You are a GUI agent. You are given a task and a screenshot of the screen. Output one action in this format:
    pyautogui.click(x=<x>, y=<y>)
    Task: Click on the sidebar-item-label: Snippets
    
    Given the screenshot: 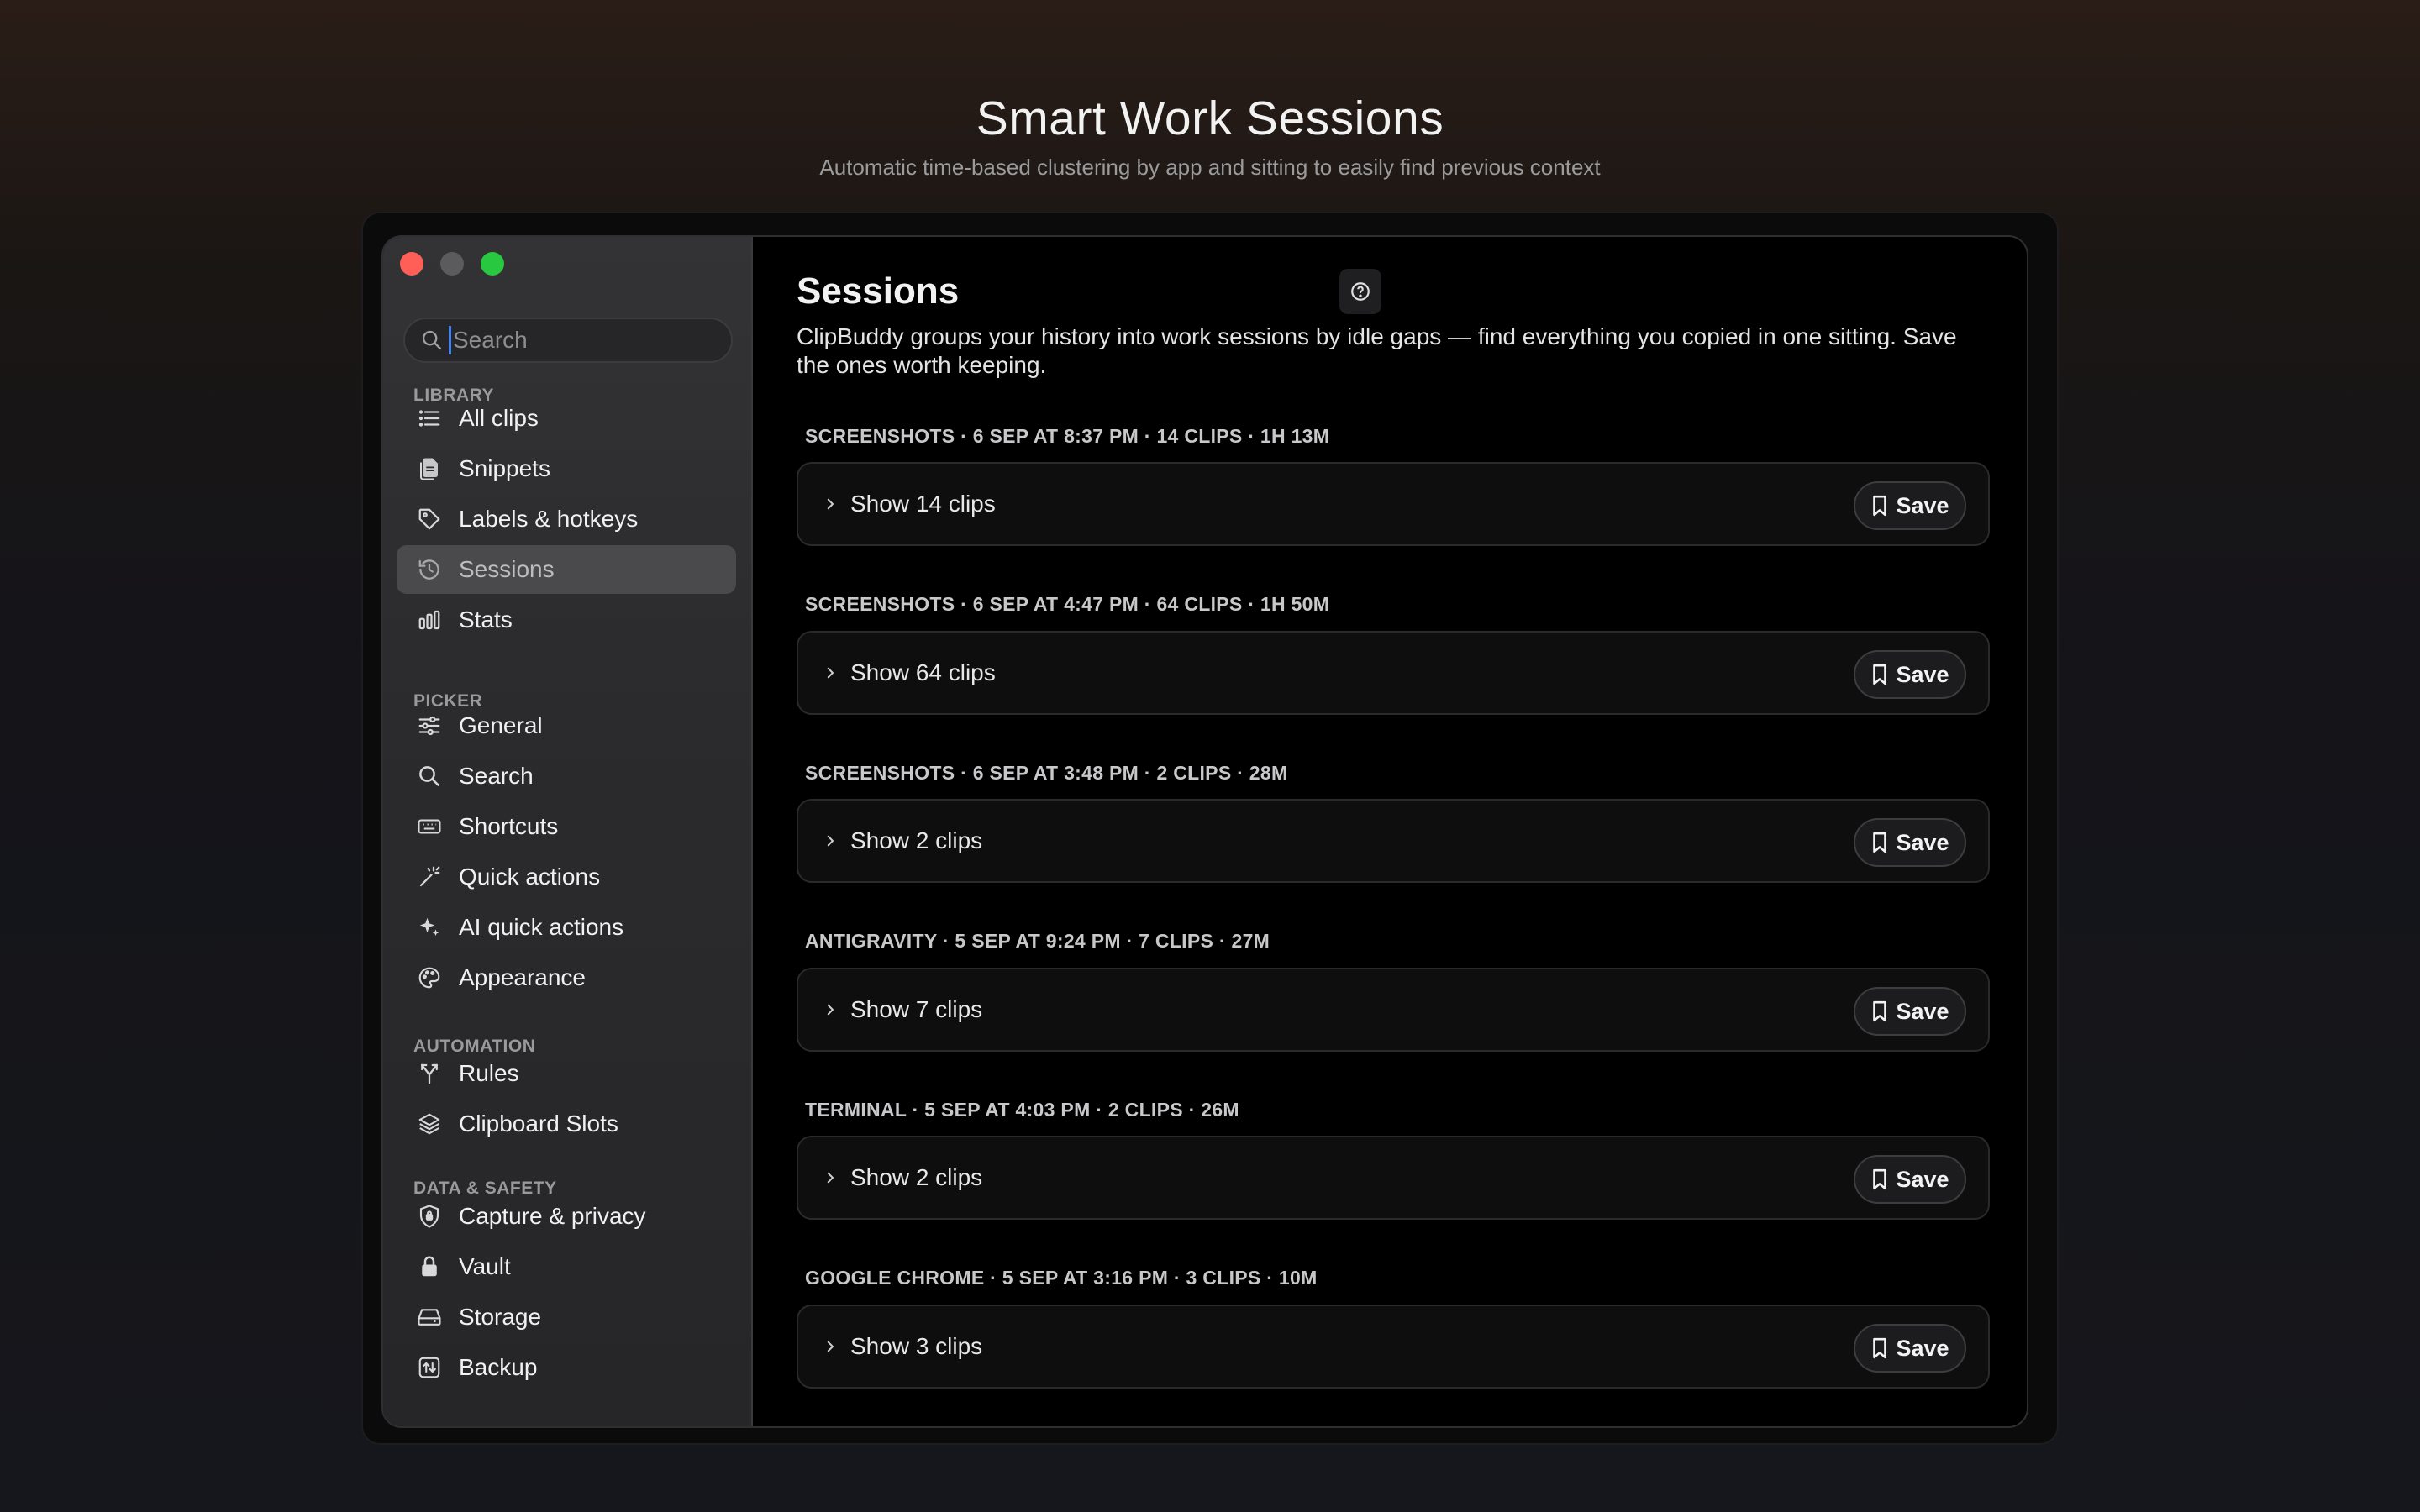 What is the action you would take?
    pyautogui.click(x=505, y=468)
    